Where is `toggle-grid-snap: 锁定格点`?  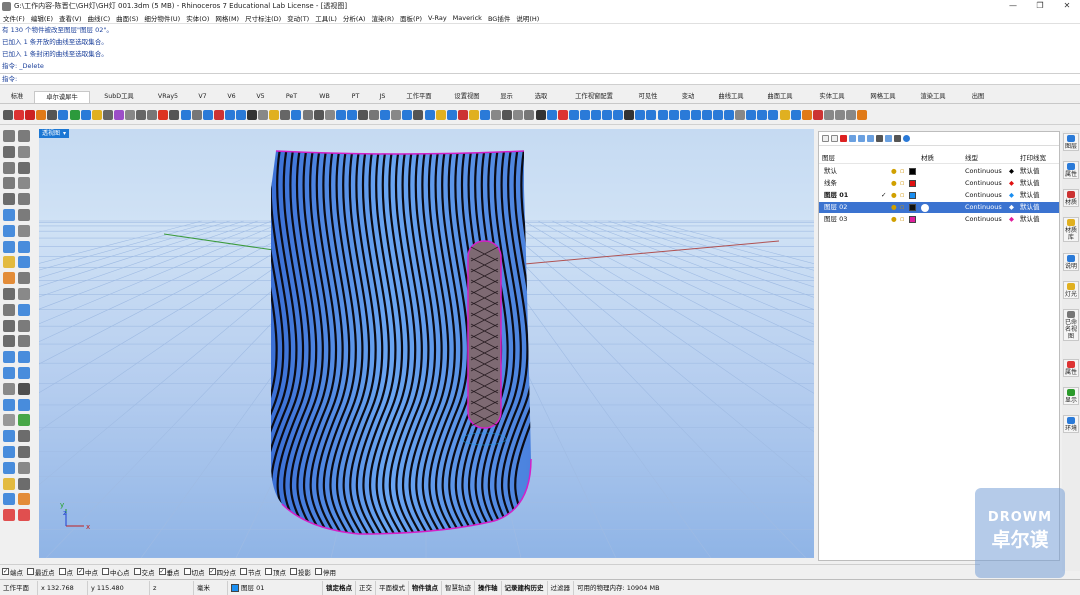 toggle-grid-snap: 锁定格点 is located at coordinates (339, 587).